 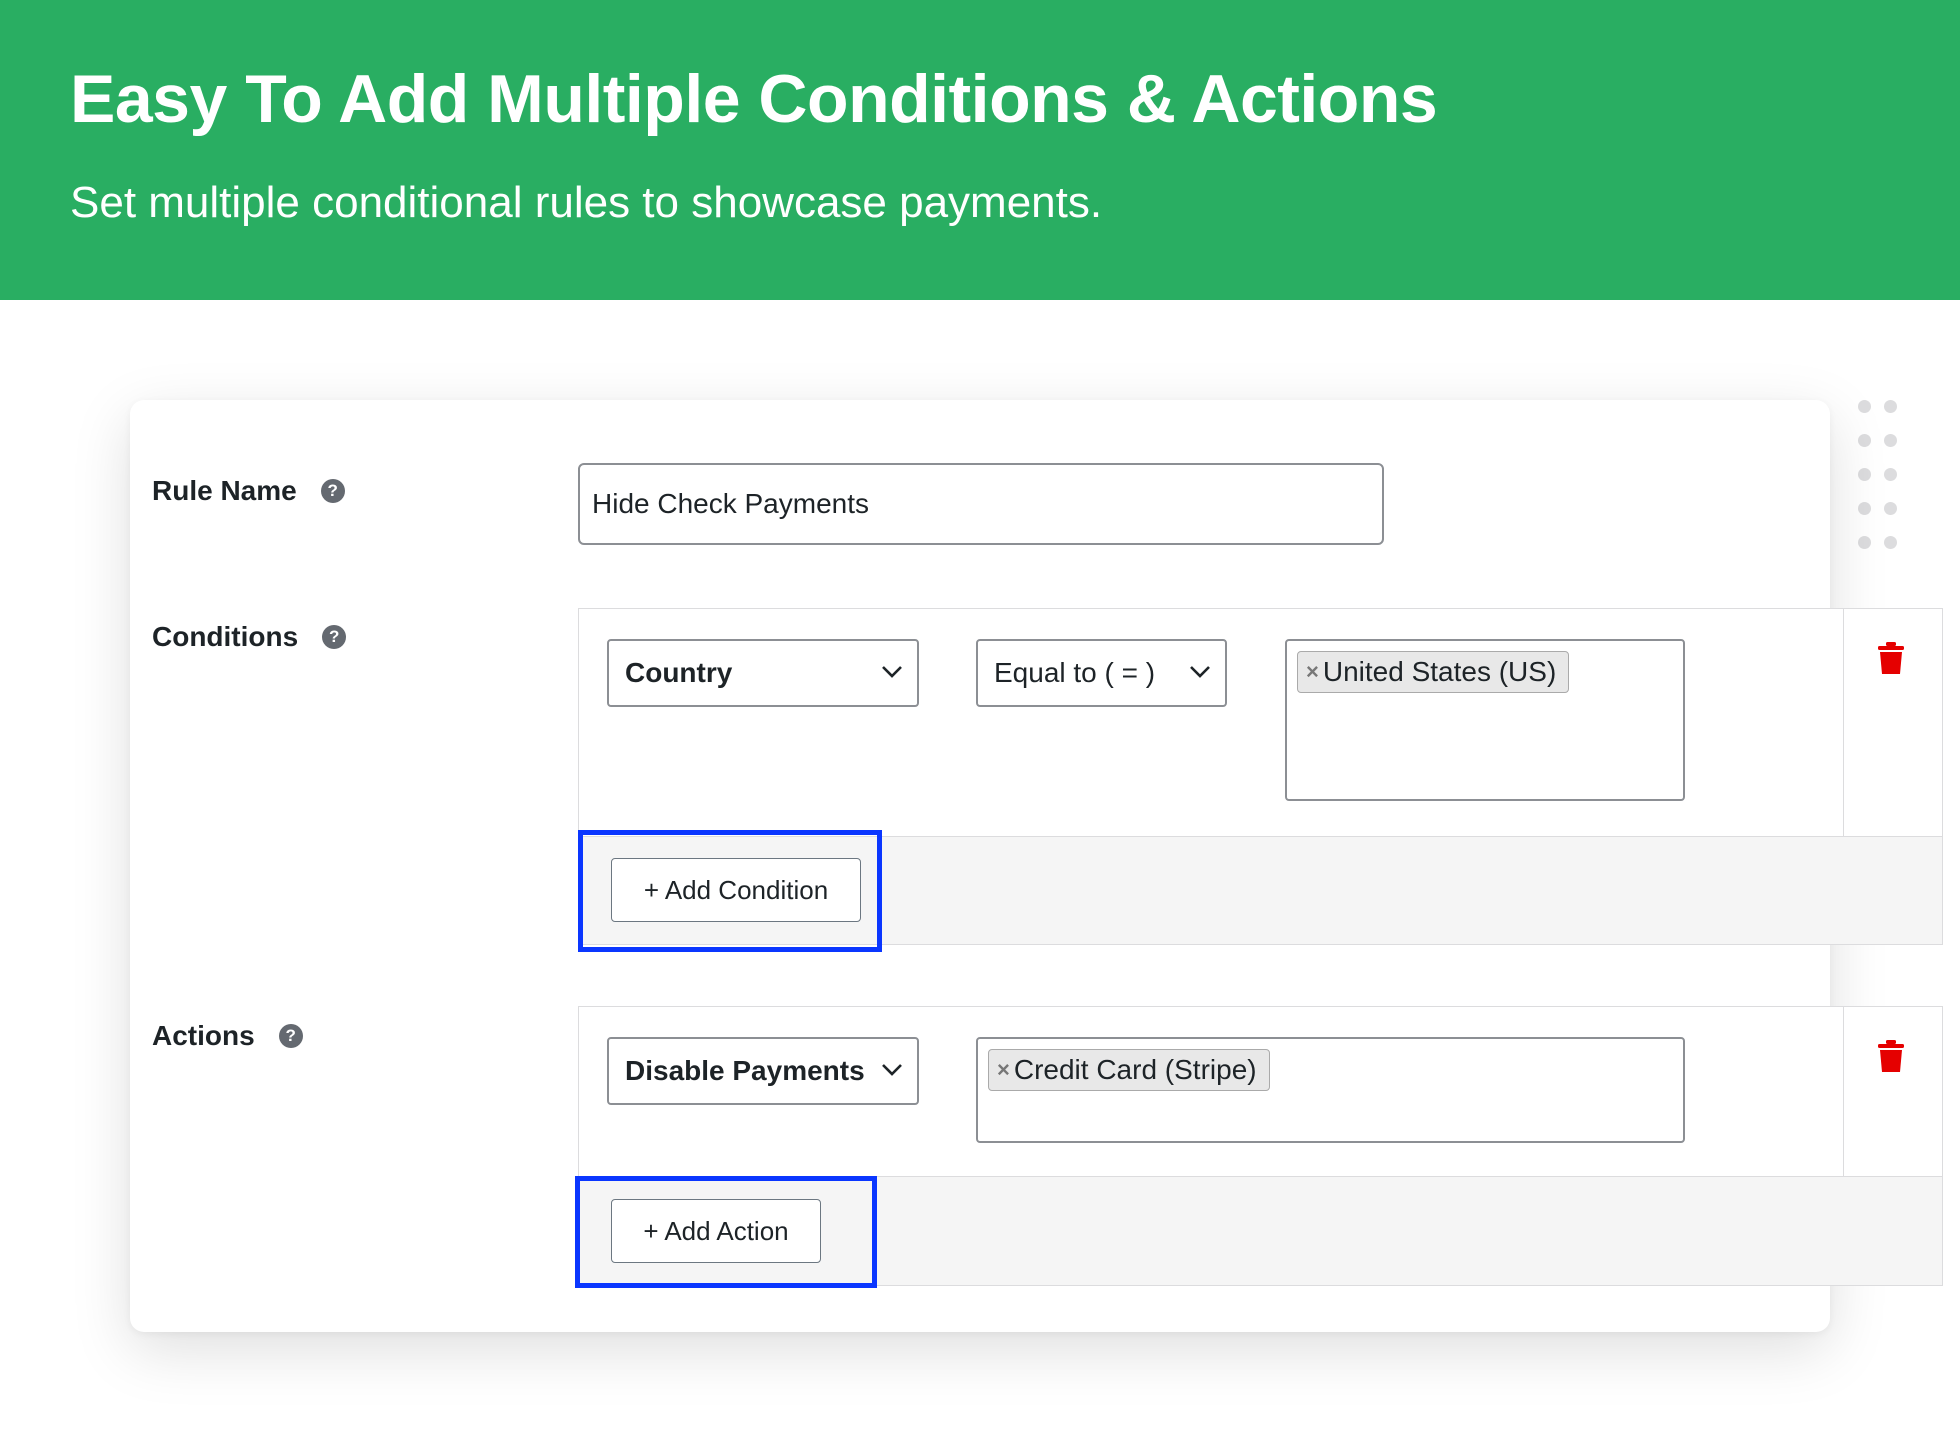 I want to click on action-values-multiselect: × Credit Card (Stripe), so click(x=1330, y=1090).